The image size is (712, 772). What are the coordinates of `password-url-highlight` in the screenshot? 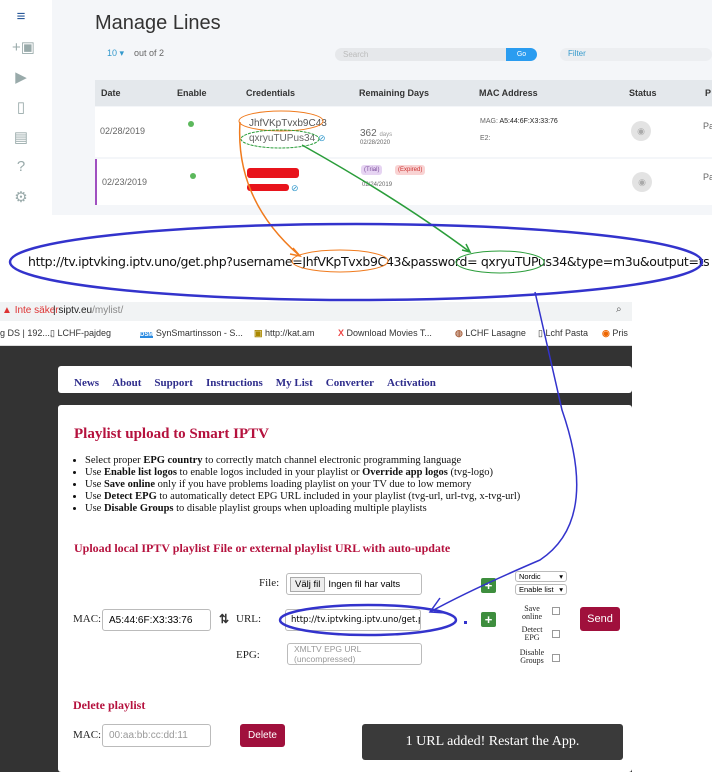 It's located at (500, 262).